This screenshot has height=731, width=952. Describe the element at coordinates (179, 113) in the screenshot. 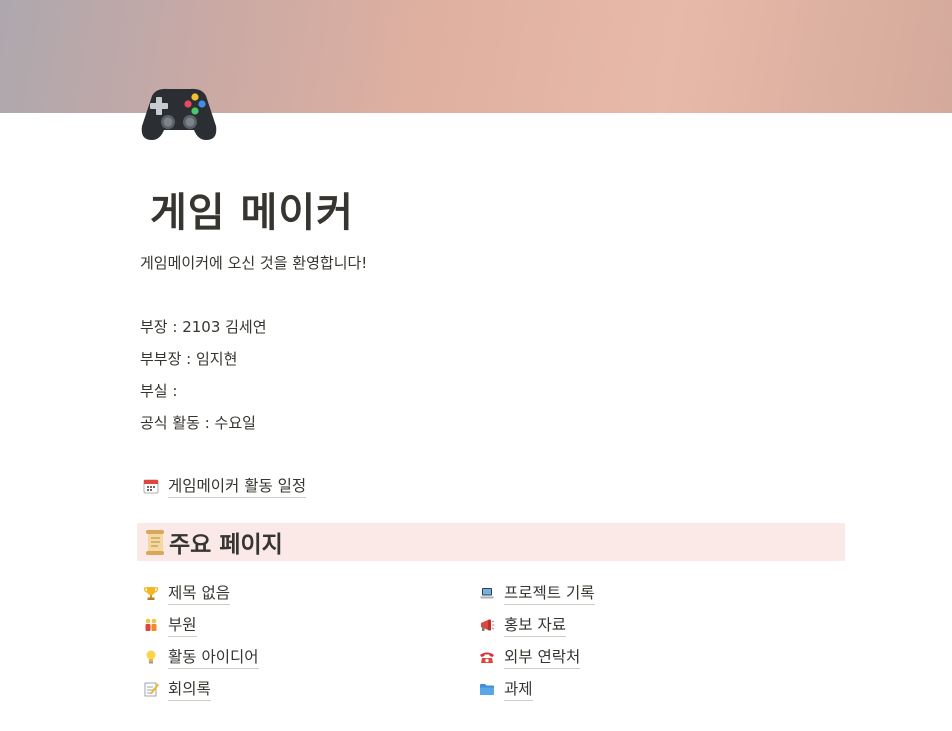

I see `game-controller-icon` at that location.